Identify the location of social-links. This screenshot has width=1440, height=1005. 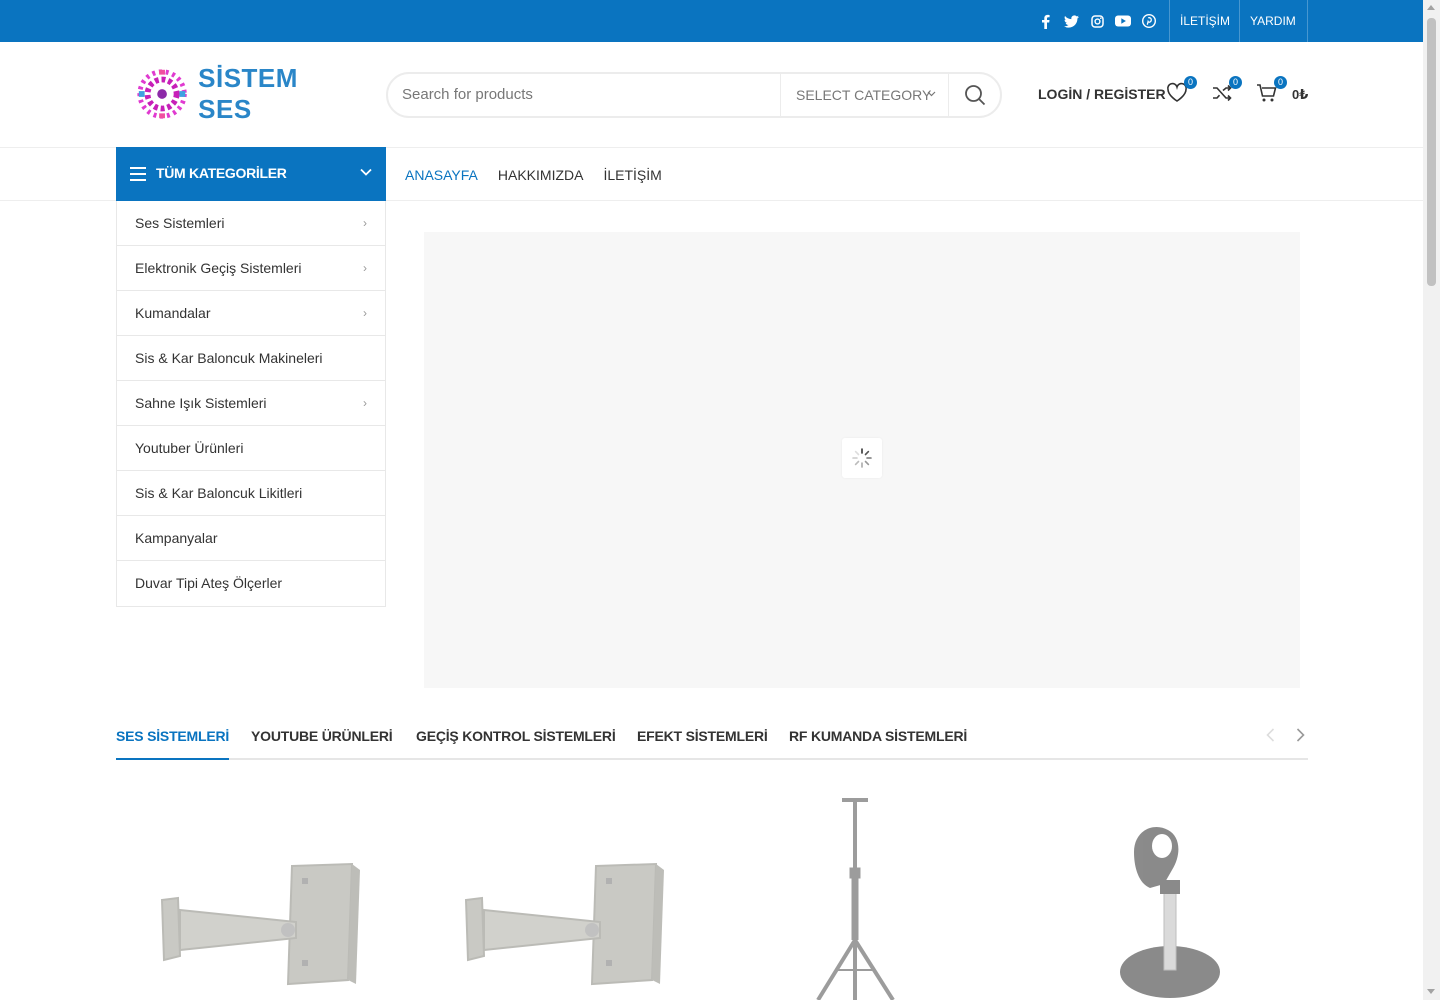
(1097, 21).